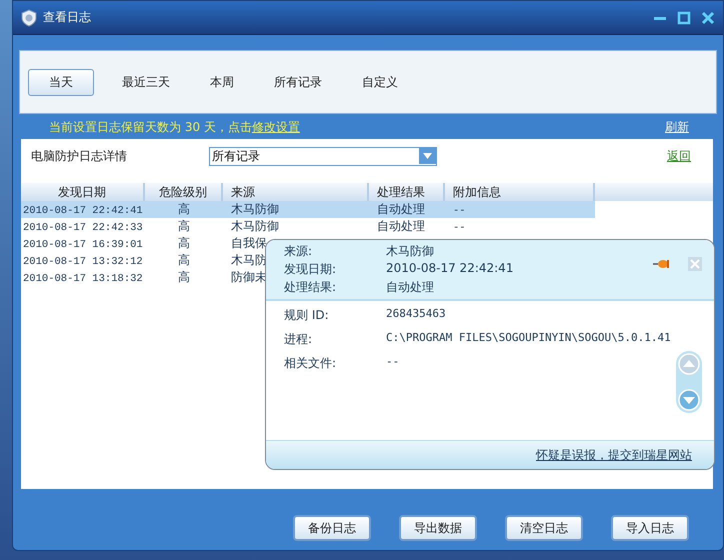 Image resolution: width=724 pixels, height=560 pixels. What do you see at coordinates (529, 338) in the screenshot?
I see `field-value: C:\PROGRAM FILES\SOGOUPINYIN\SOGOU\5.0.1.41` at bounding box center [529, 338].